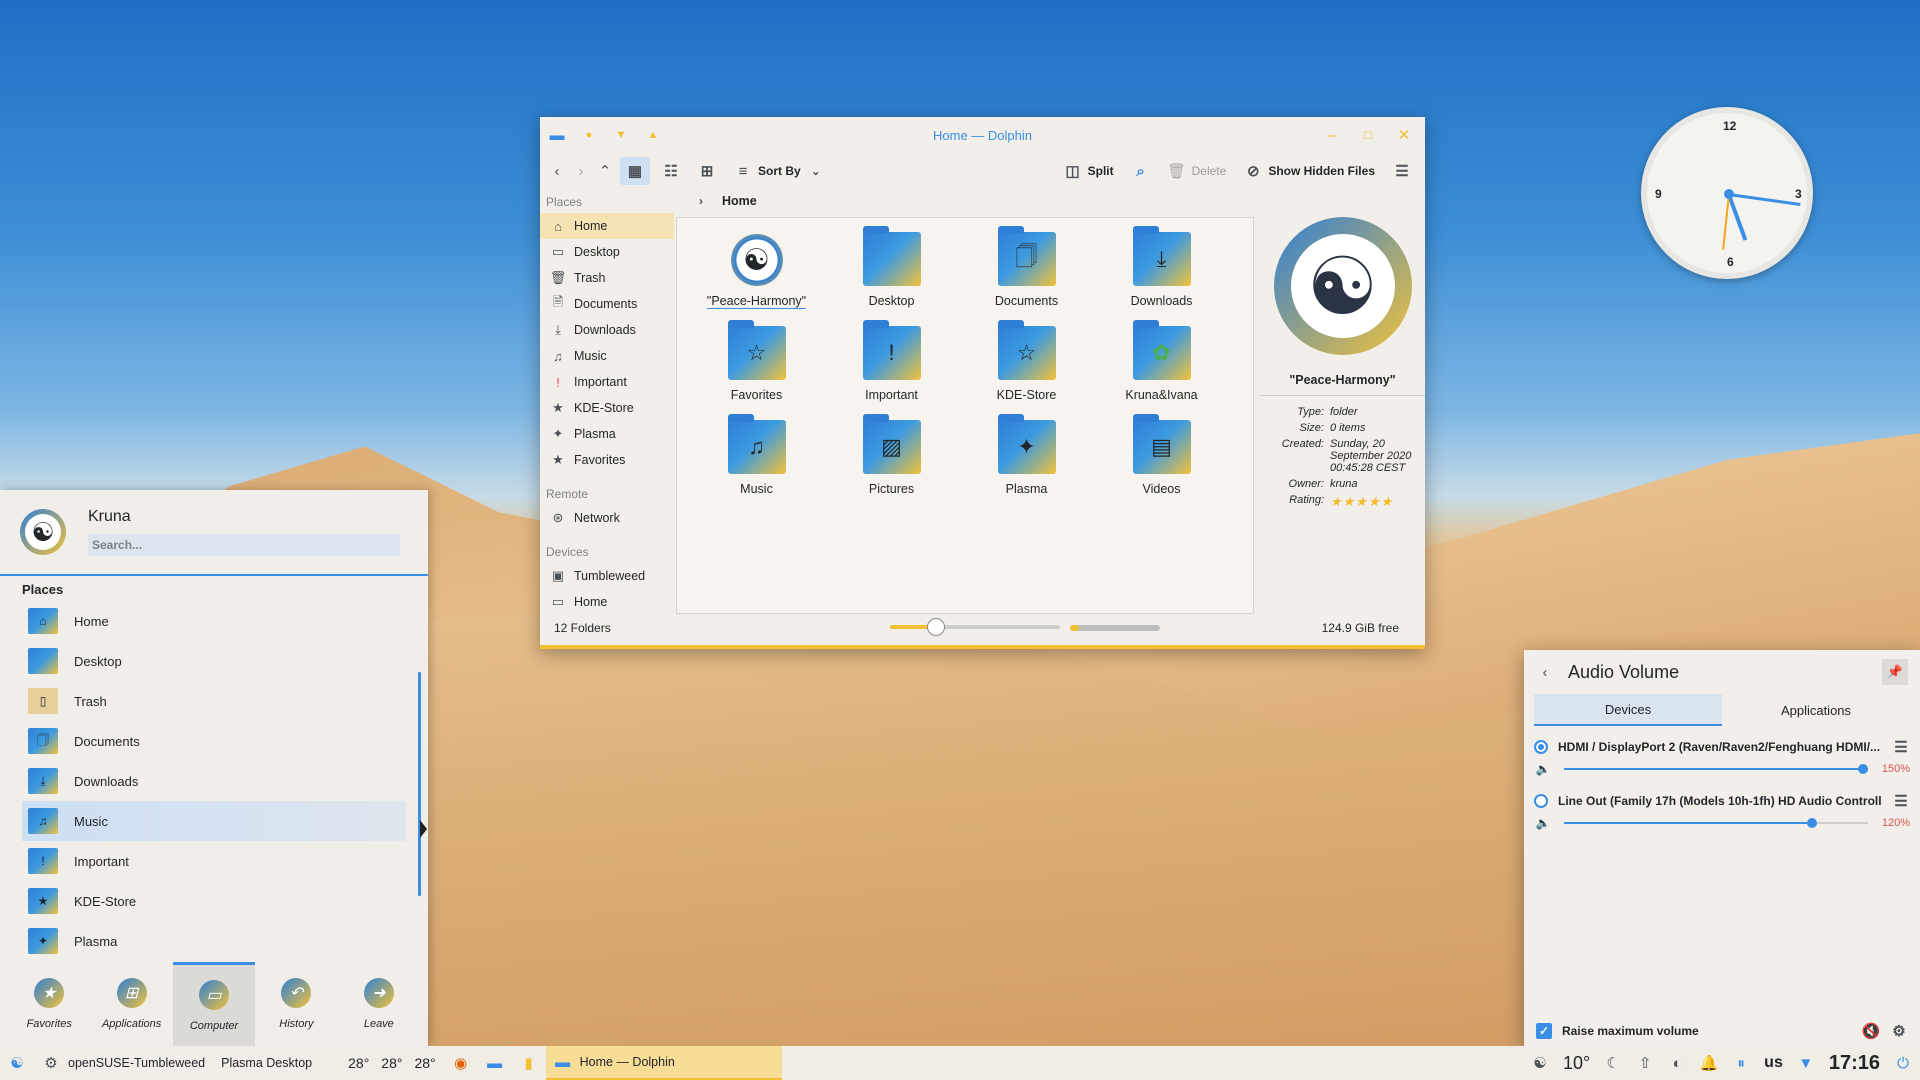 The image size is (1920, 1080). Describe the element at coordinates (1026, 274) in the screenshot. I see `file-item: 🗍 Documents` at that location.